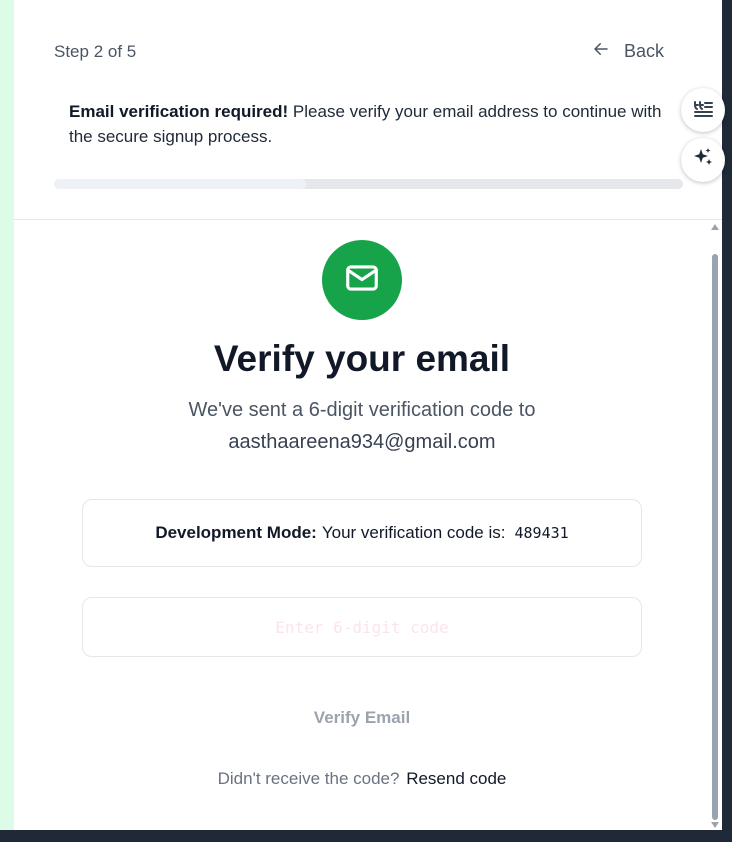  What do you see at coordinates (727, 421) in the screenshot?
I see `window-edge-right` at bounding box center [727, 421].